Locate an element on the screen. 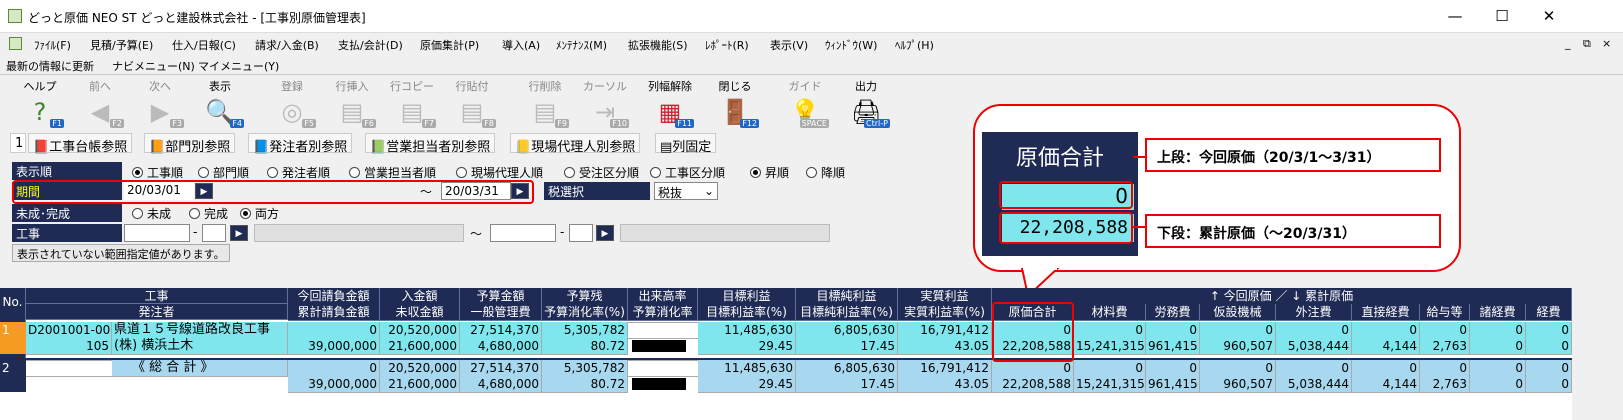 The width and height of the screenshot is (1623, 420). row-2-top-col-14: 0 is located at coordinates (1445, 368).